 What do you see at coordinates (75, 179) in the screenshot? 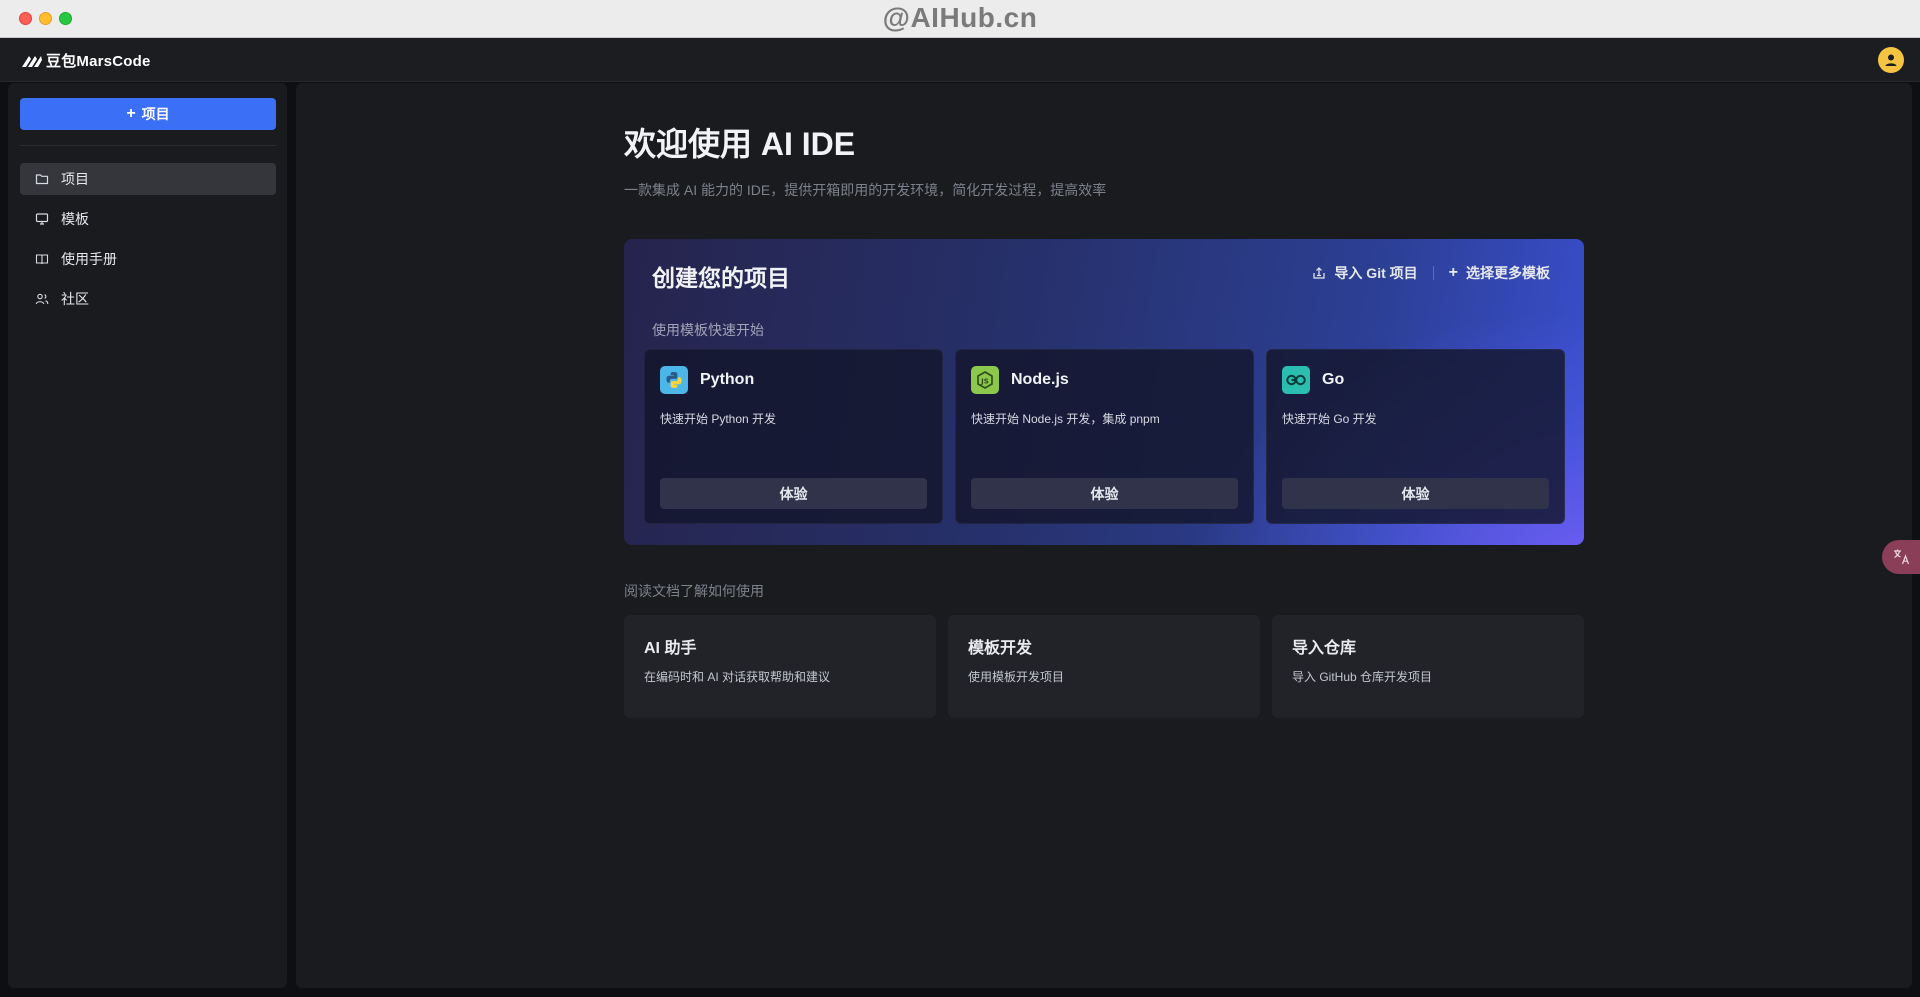
I see `sidebar-item-label: 项目` at bounding box center [75, 179].